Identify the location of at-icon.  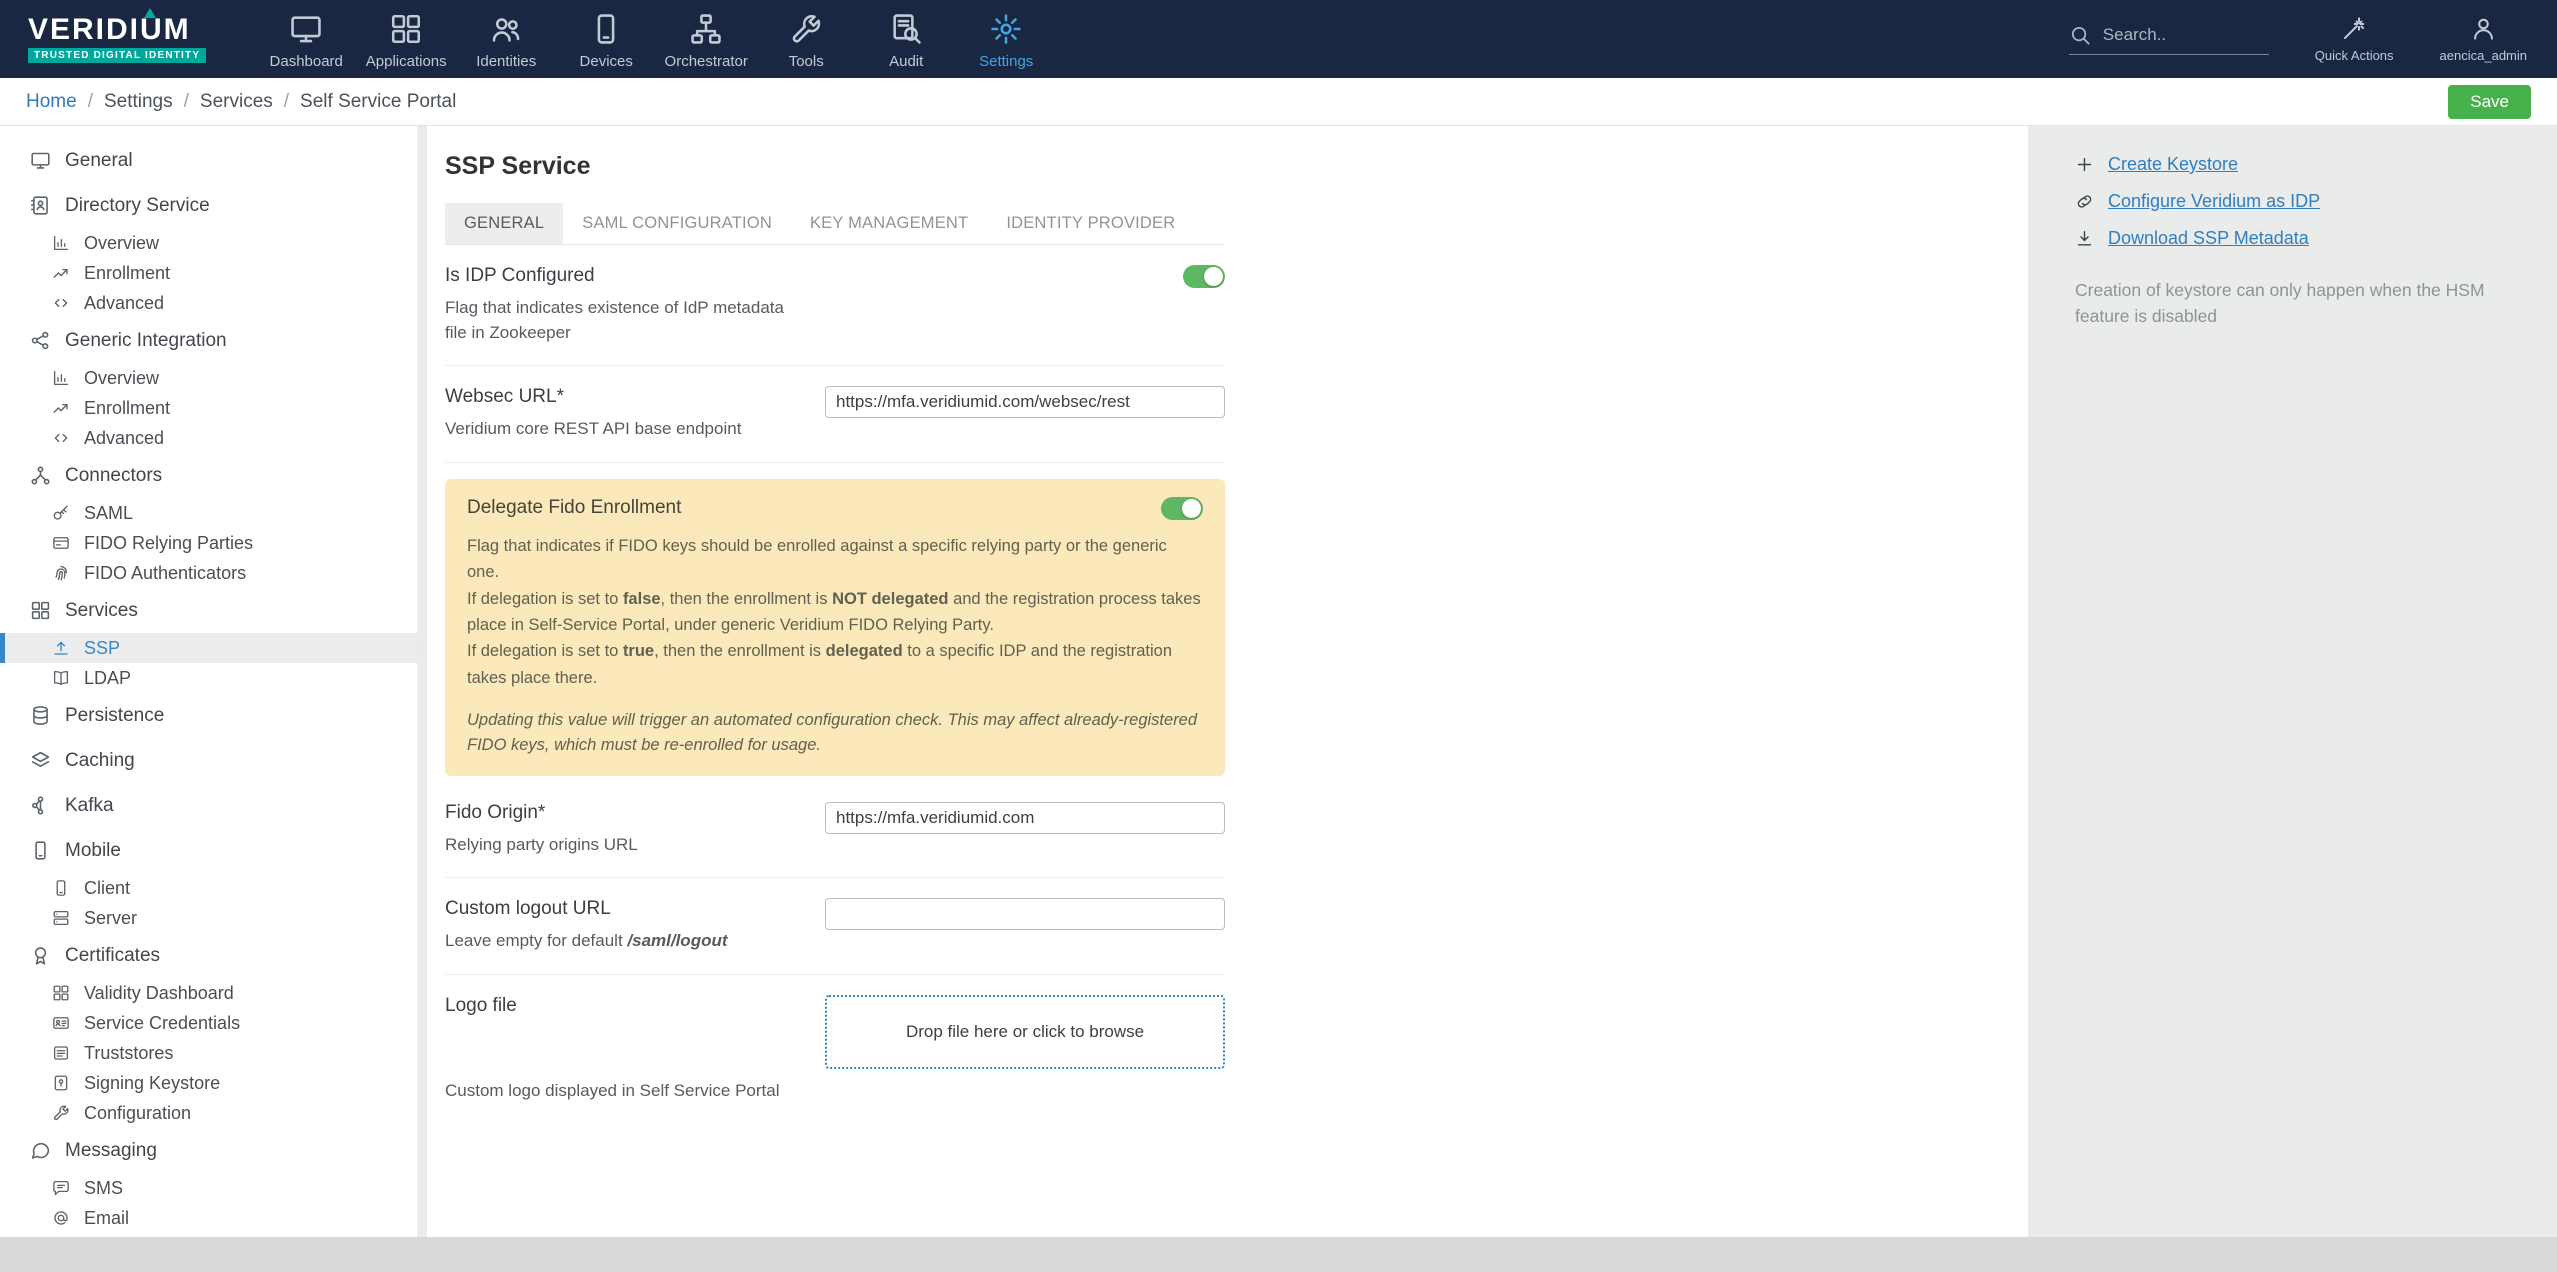
(61, 1218).